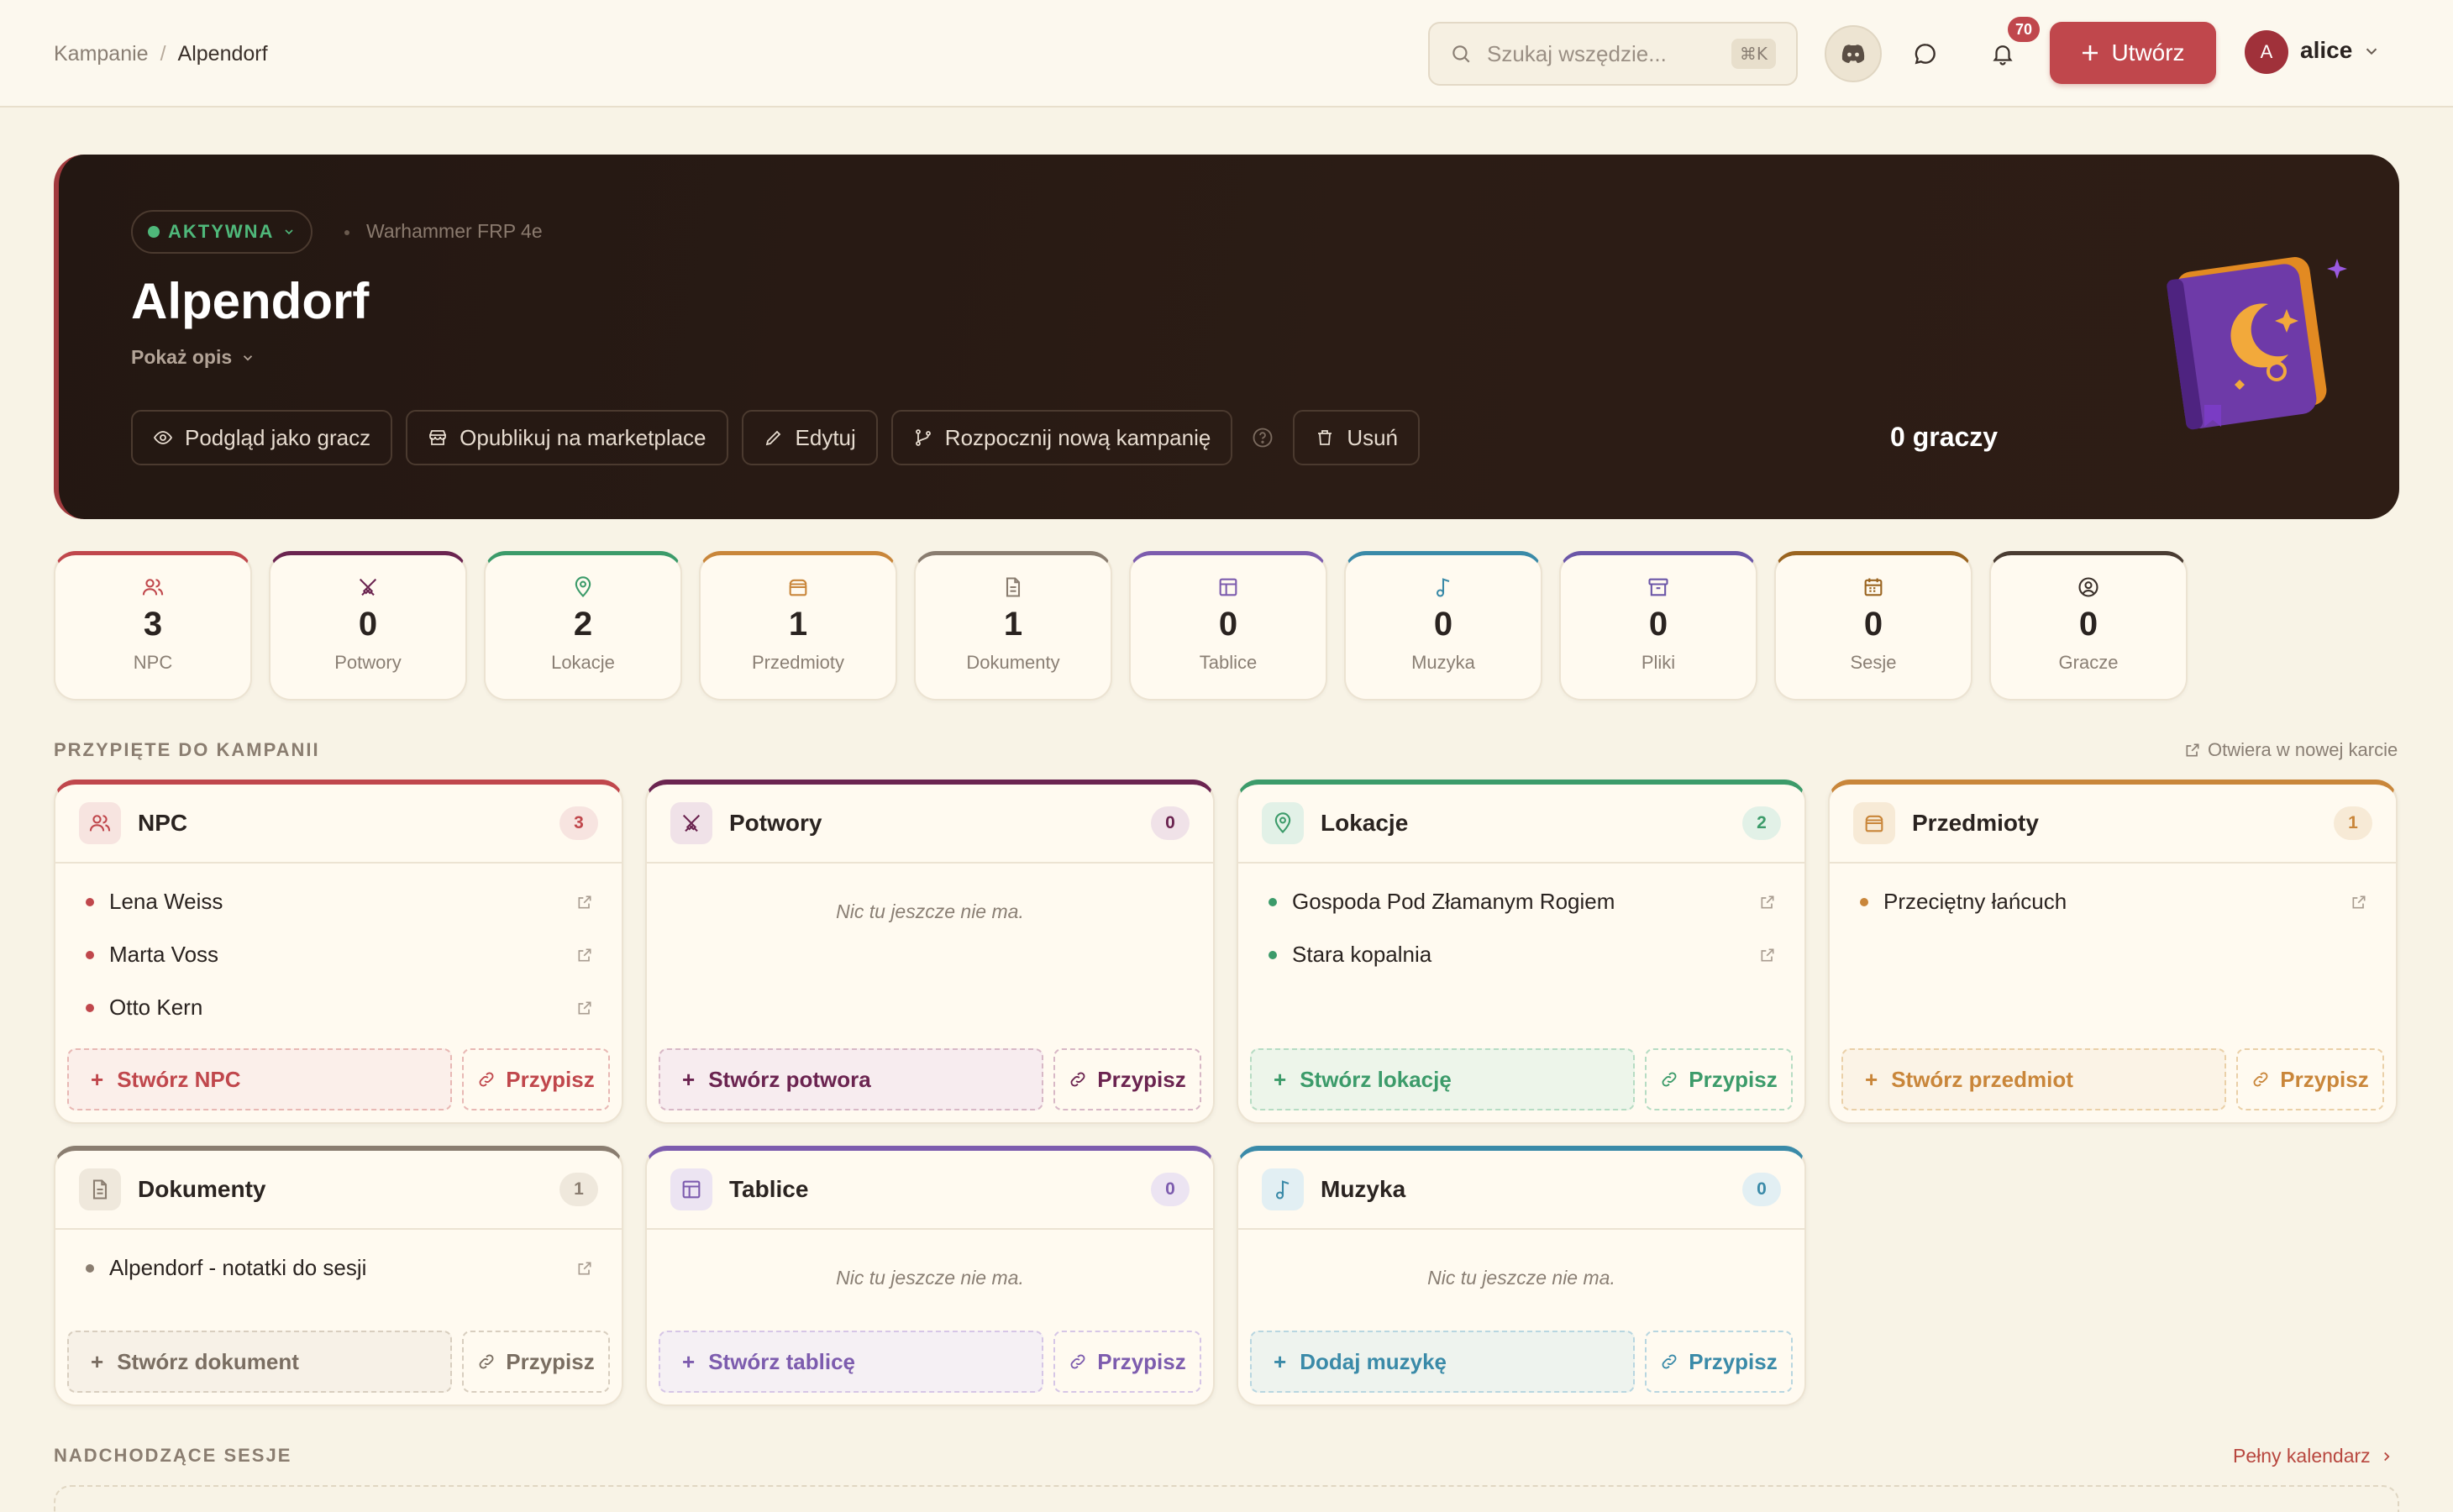  Describe the element at coordinates (2326, 50) in the screenshot. I see `user-name: alice` at that location.